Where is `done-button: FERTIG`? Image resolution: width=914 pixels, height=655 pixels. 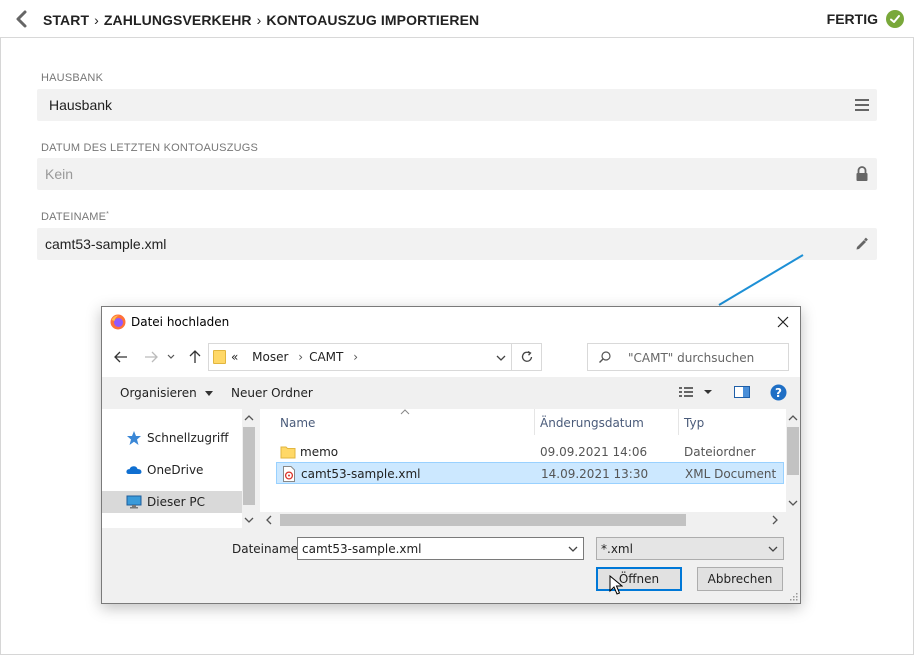
done-button: FERTIG is located at coordinates (865, 19).